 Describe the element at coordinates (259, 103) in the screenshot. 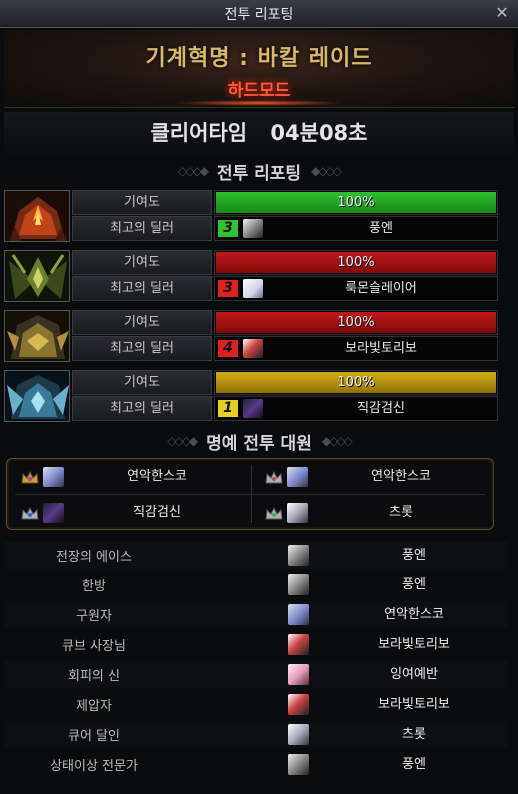

I see `mode-glow` at that location.